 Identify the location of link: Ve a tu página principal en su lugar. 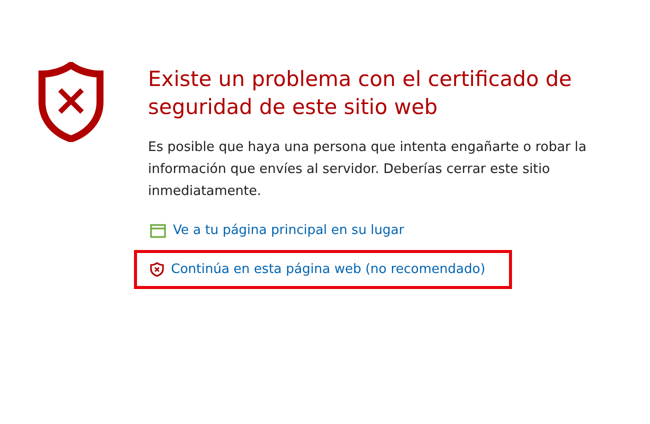
(288, 230).